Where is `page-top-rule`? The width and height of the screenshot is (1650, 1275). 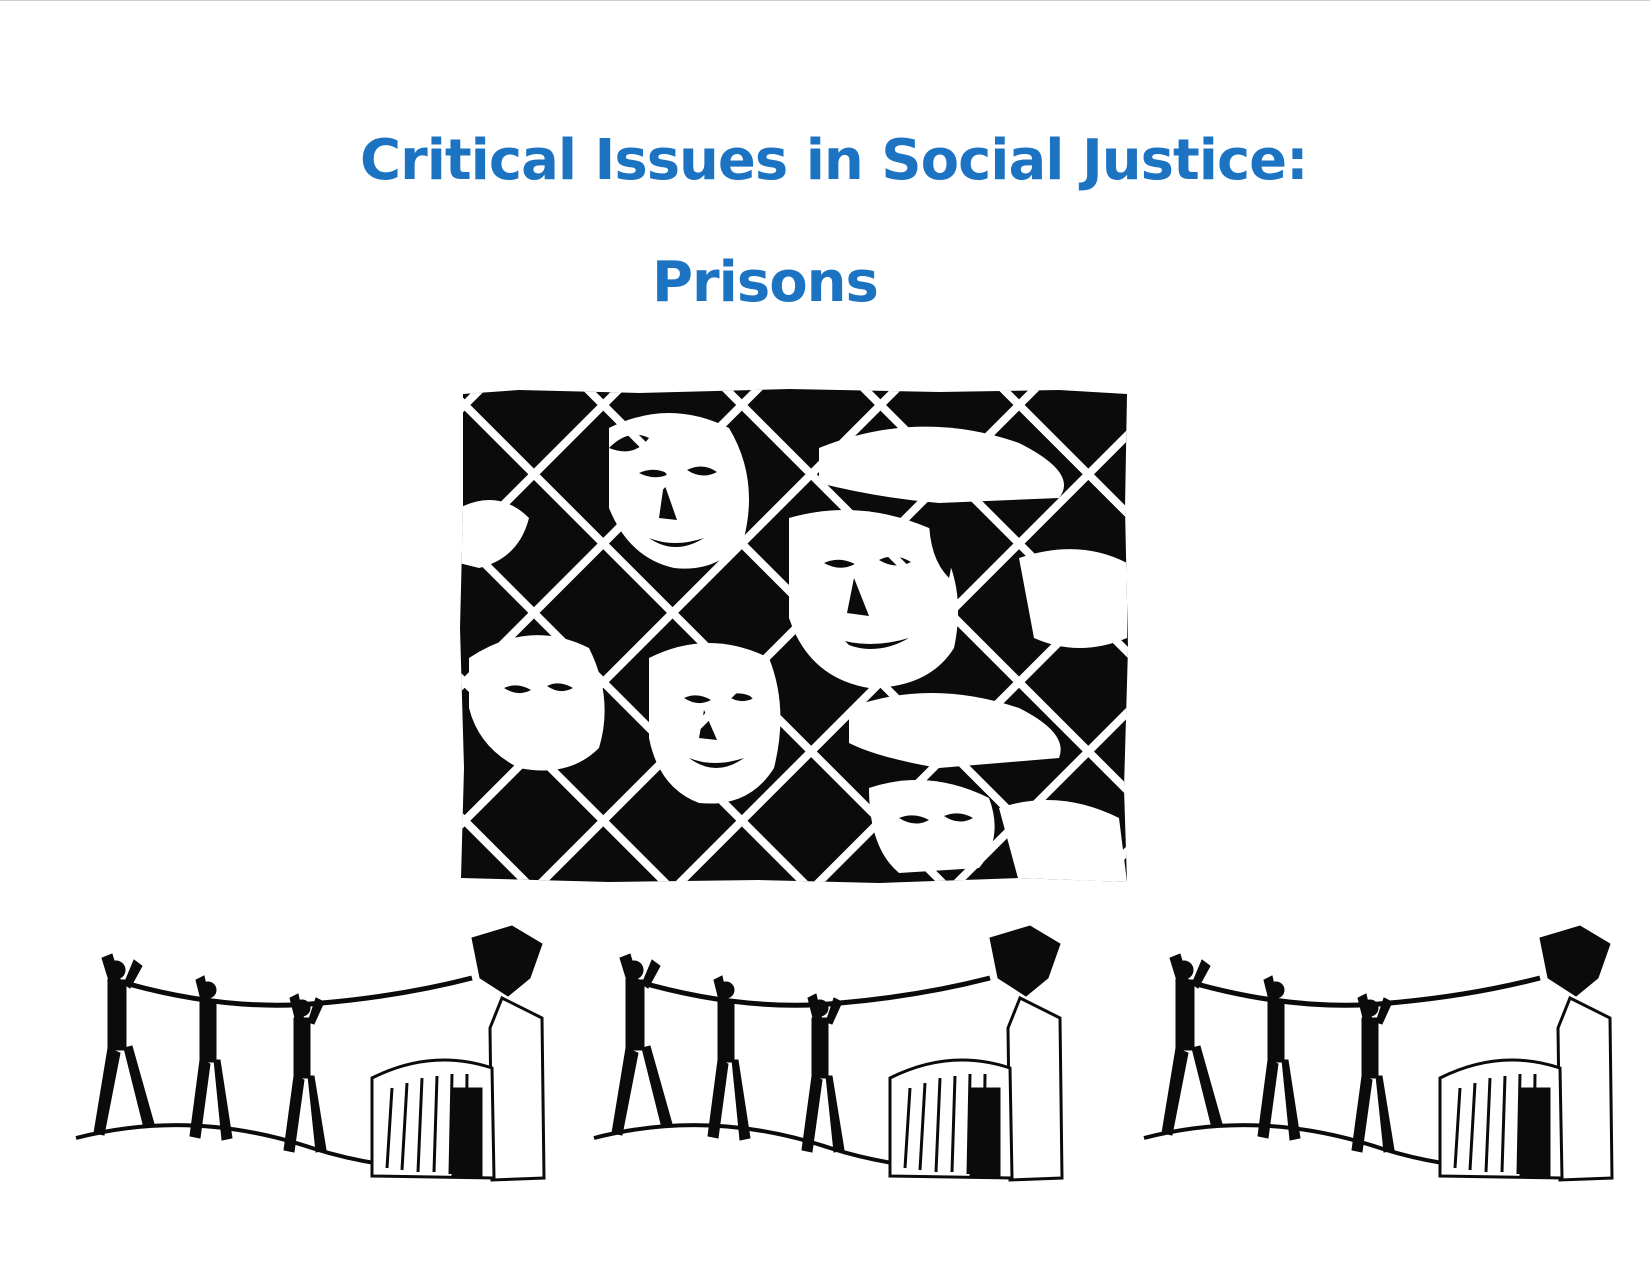
page-top-rule is located at coordinates (825, 0).